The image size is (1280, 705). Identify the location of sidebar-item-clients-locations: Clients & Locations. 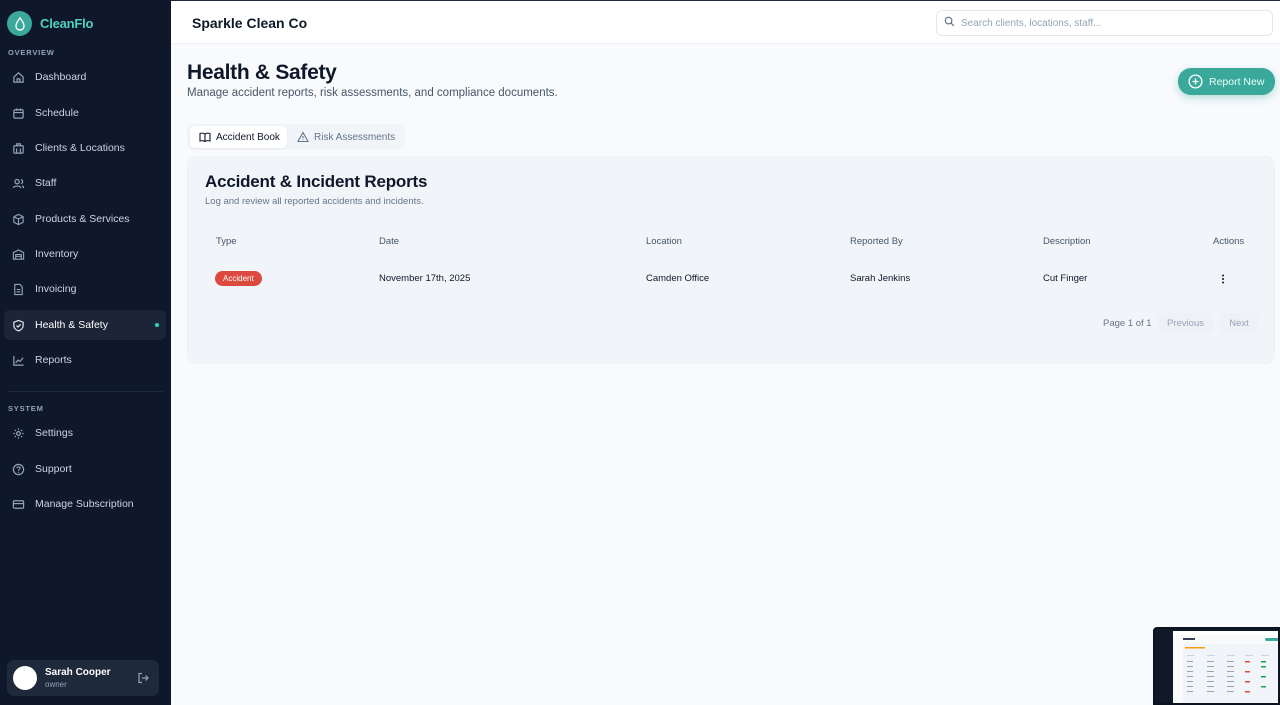
(85, 148).